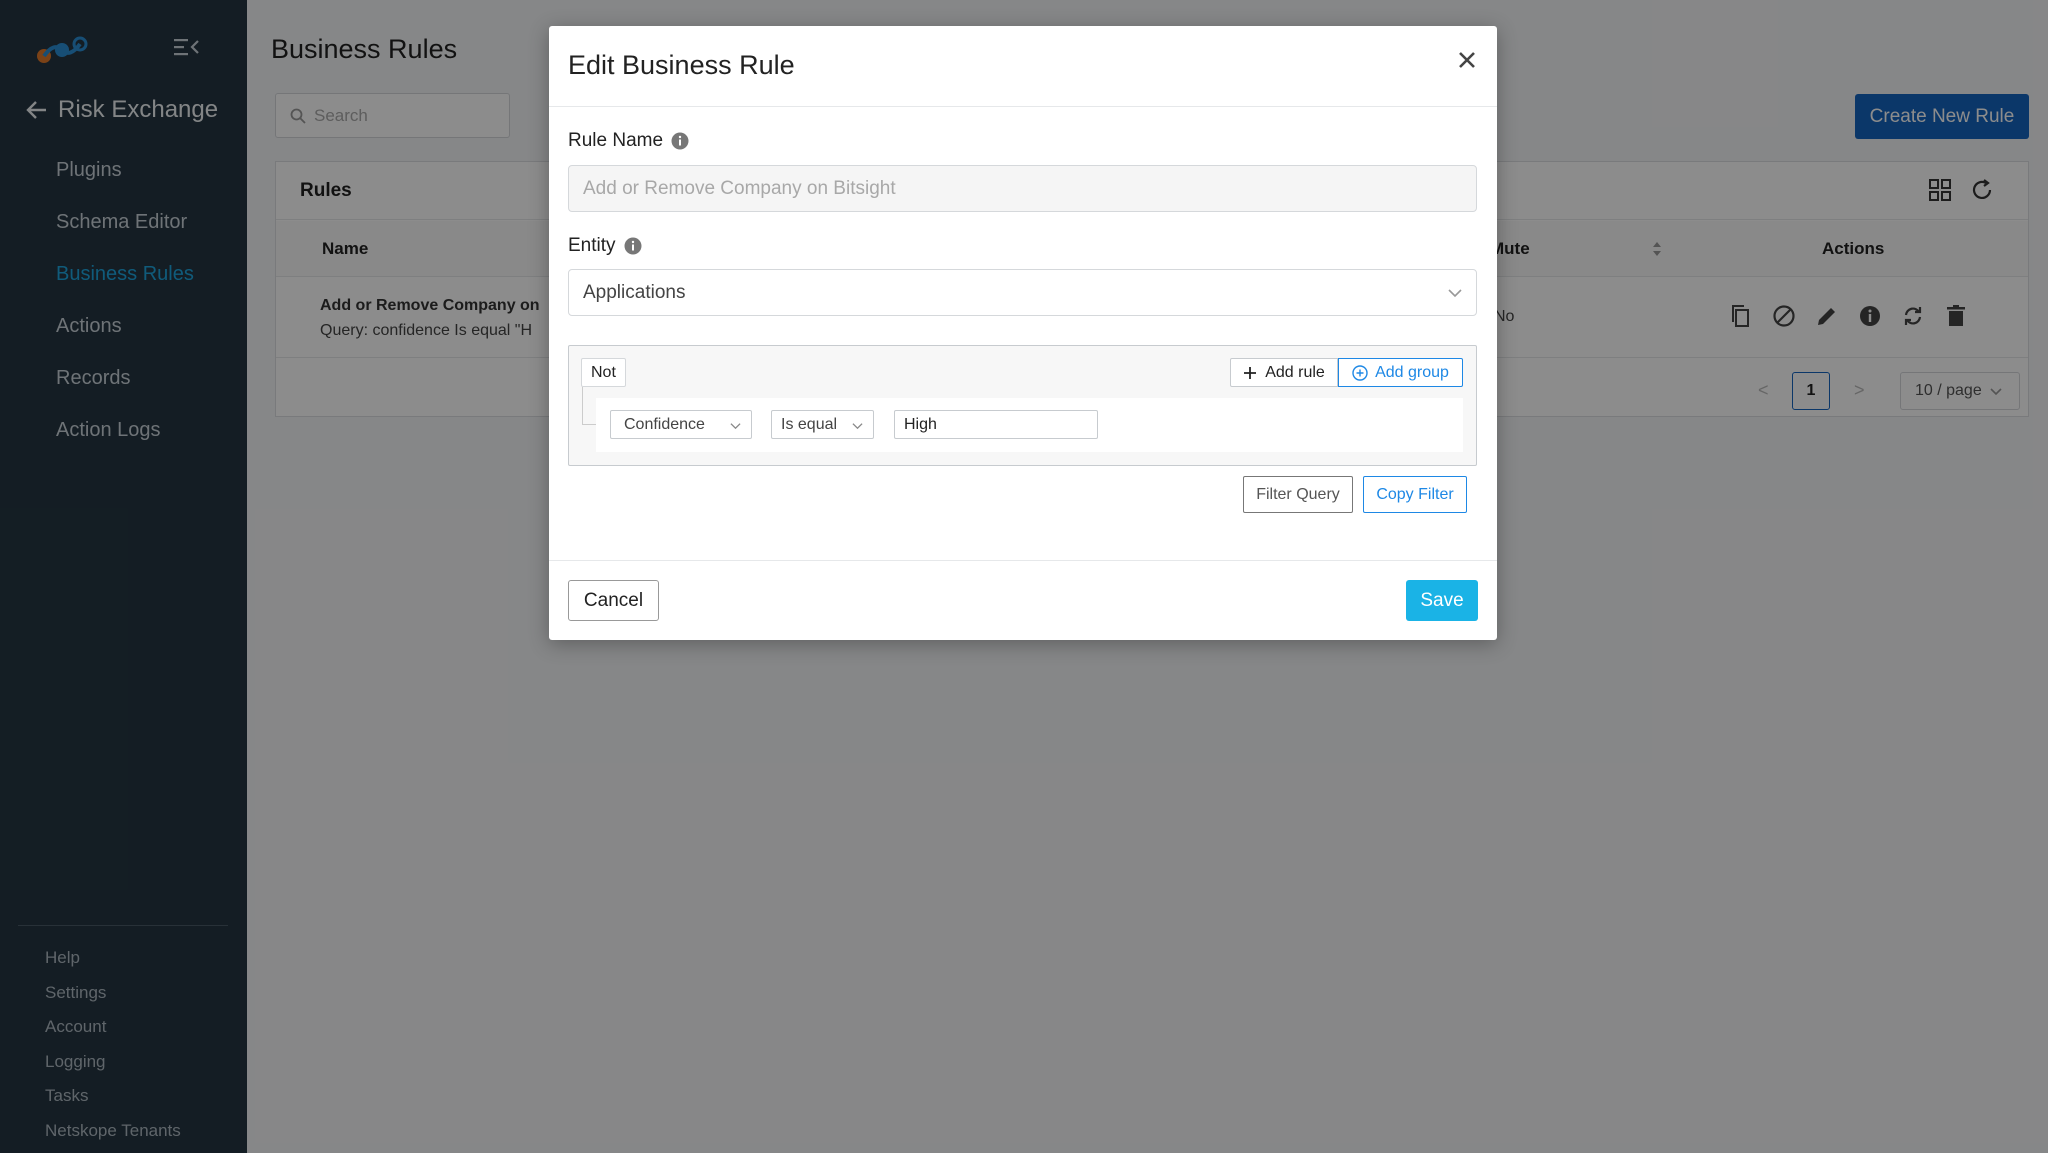 This screenshot has height=1153, width=2048. I want to click on value-input: High, so click(996, 424).